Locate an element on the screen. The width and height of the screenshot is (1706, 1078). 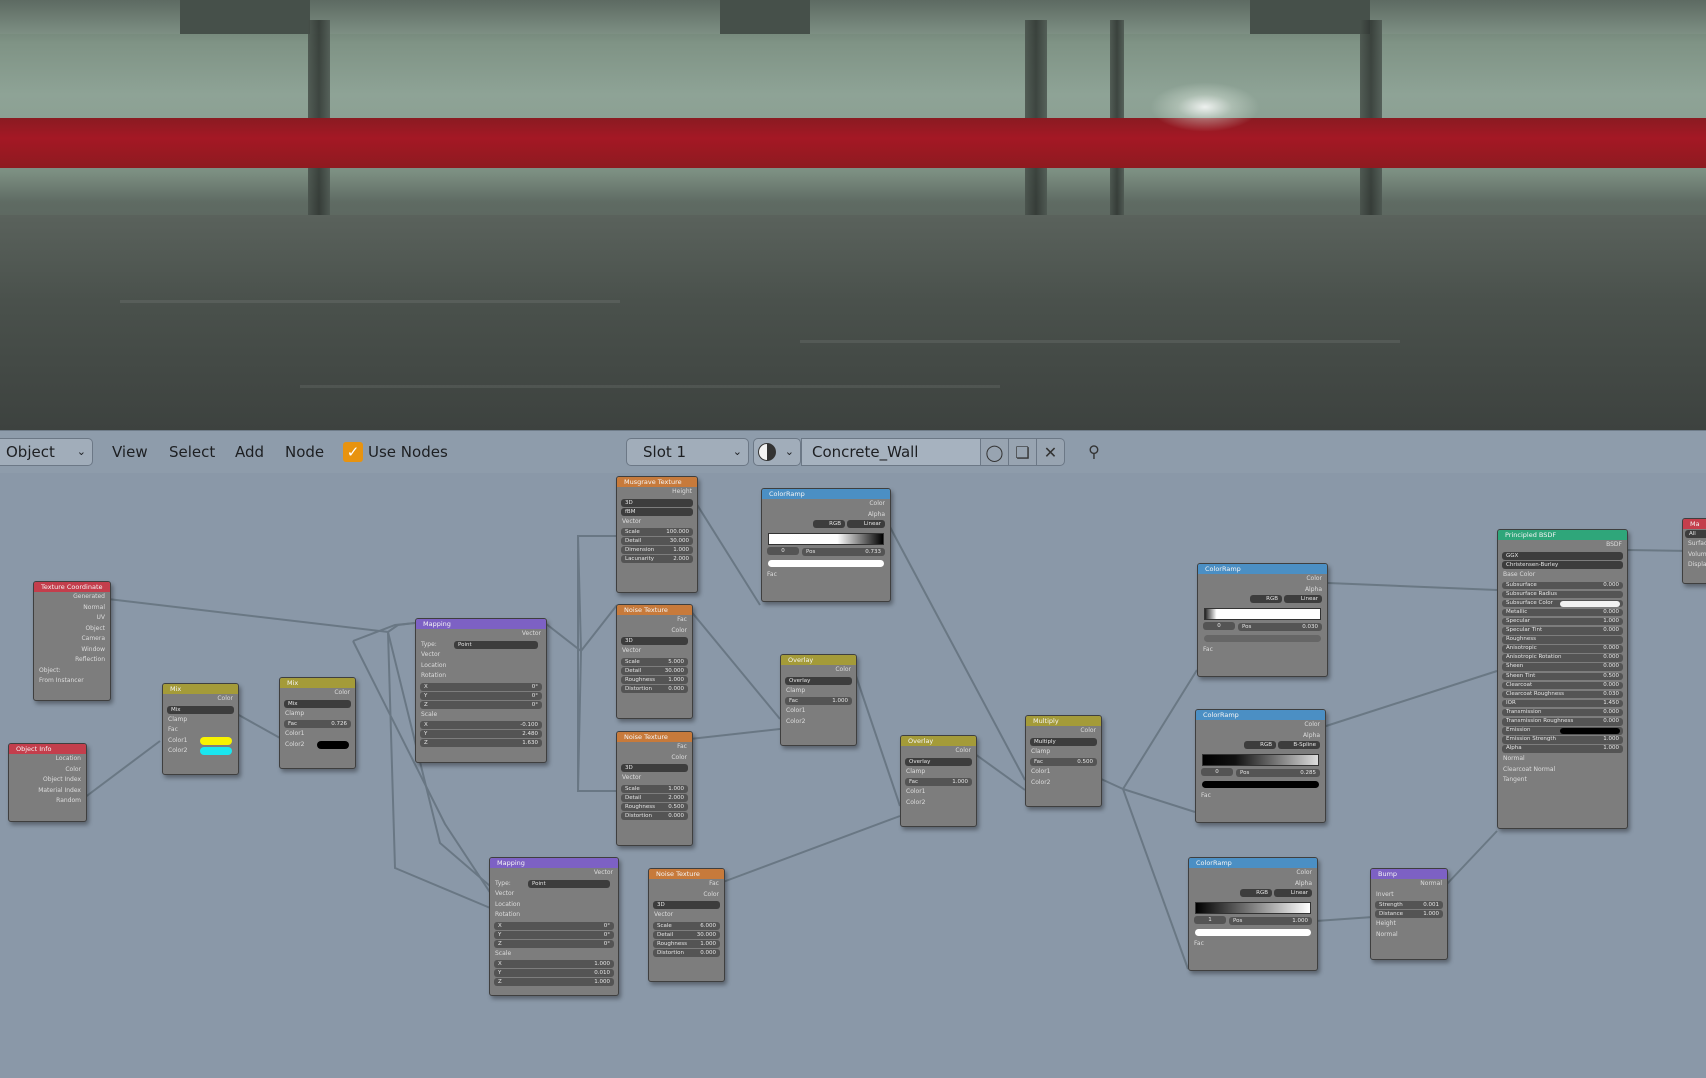
bsdf-input-specular: Specular 1.000 is located at coordinates (1562, 621).